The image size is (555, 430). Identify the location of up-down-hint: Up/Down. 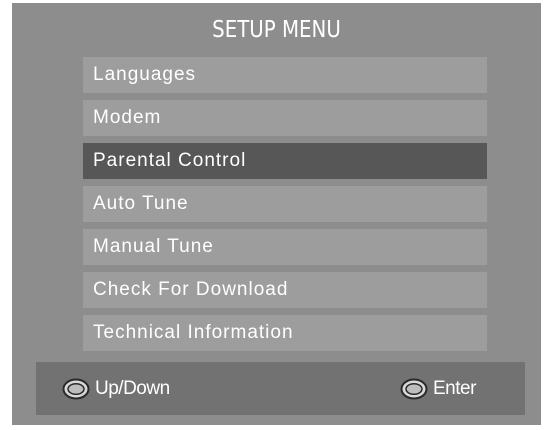
(116, 388).